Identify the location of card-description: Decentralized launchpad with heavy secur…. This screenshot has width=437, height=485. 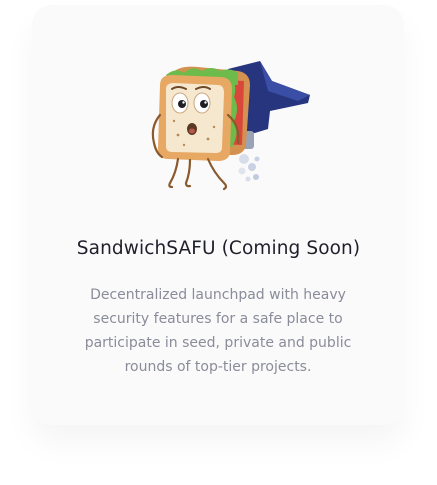
(218, 331).